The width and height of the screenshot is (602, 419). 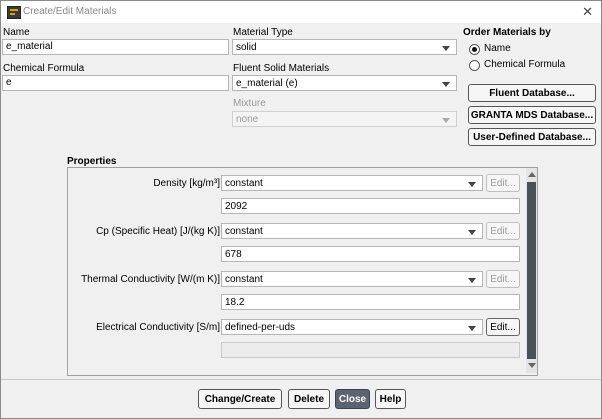 I want to click on chemical-formula-label: Chemical Formula, so click(x=44, y=68).